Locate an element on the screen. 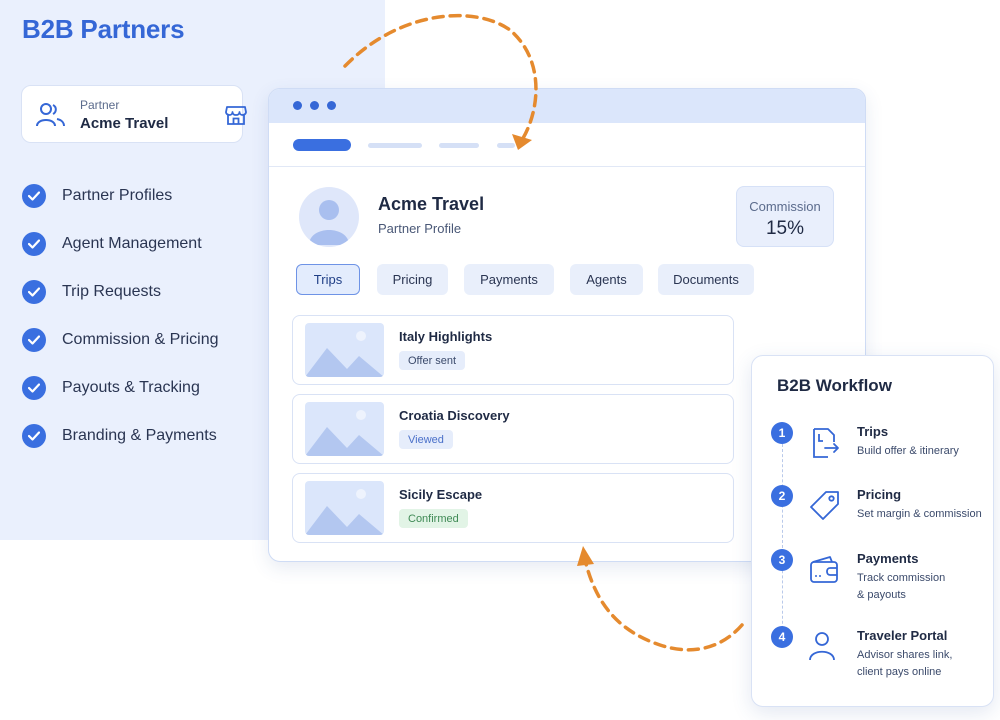 The image size is (1000, 720). user-icon is located at coordinates (822, 646).